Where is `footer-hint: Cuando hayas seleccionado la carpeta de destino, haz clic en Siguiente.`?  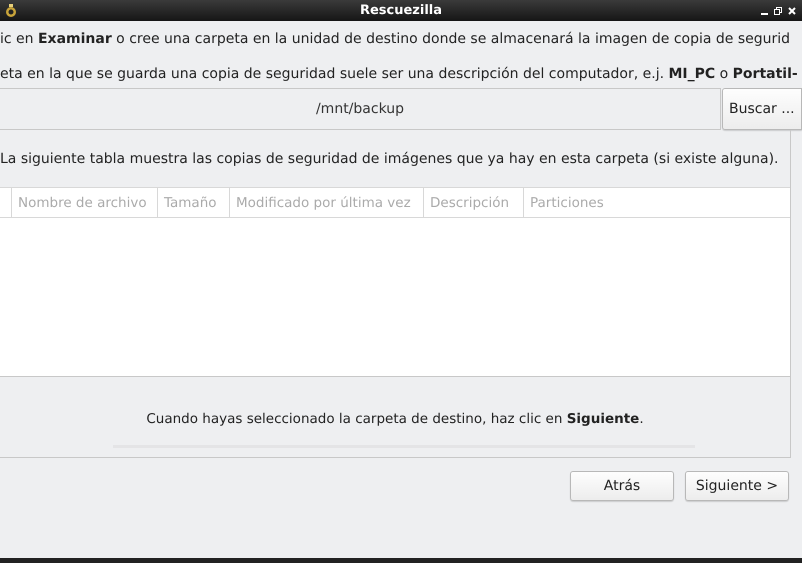
footer-hint: Cuando hayas seleccionado la carpeta de destino, haz clic en Siguiente. is located at coordinates (395, 419).